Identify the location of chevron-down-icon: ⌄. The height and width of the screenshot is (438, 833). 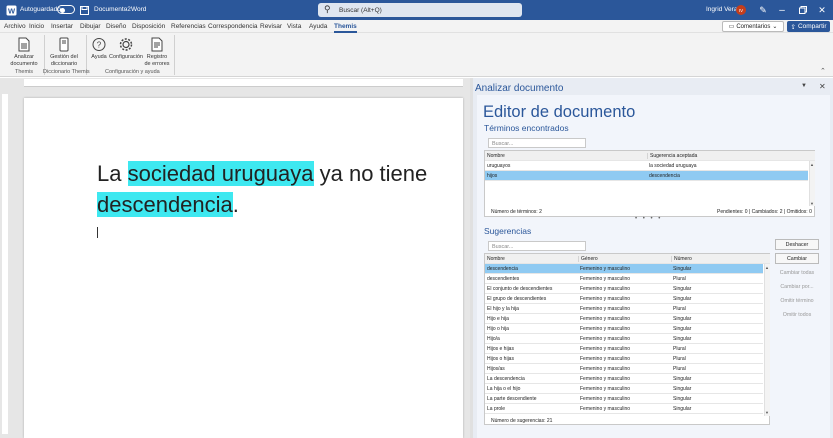
(775, 27).